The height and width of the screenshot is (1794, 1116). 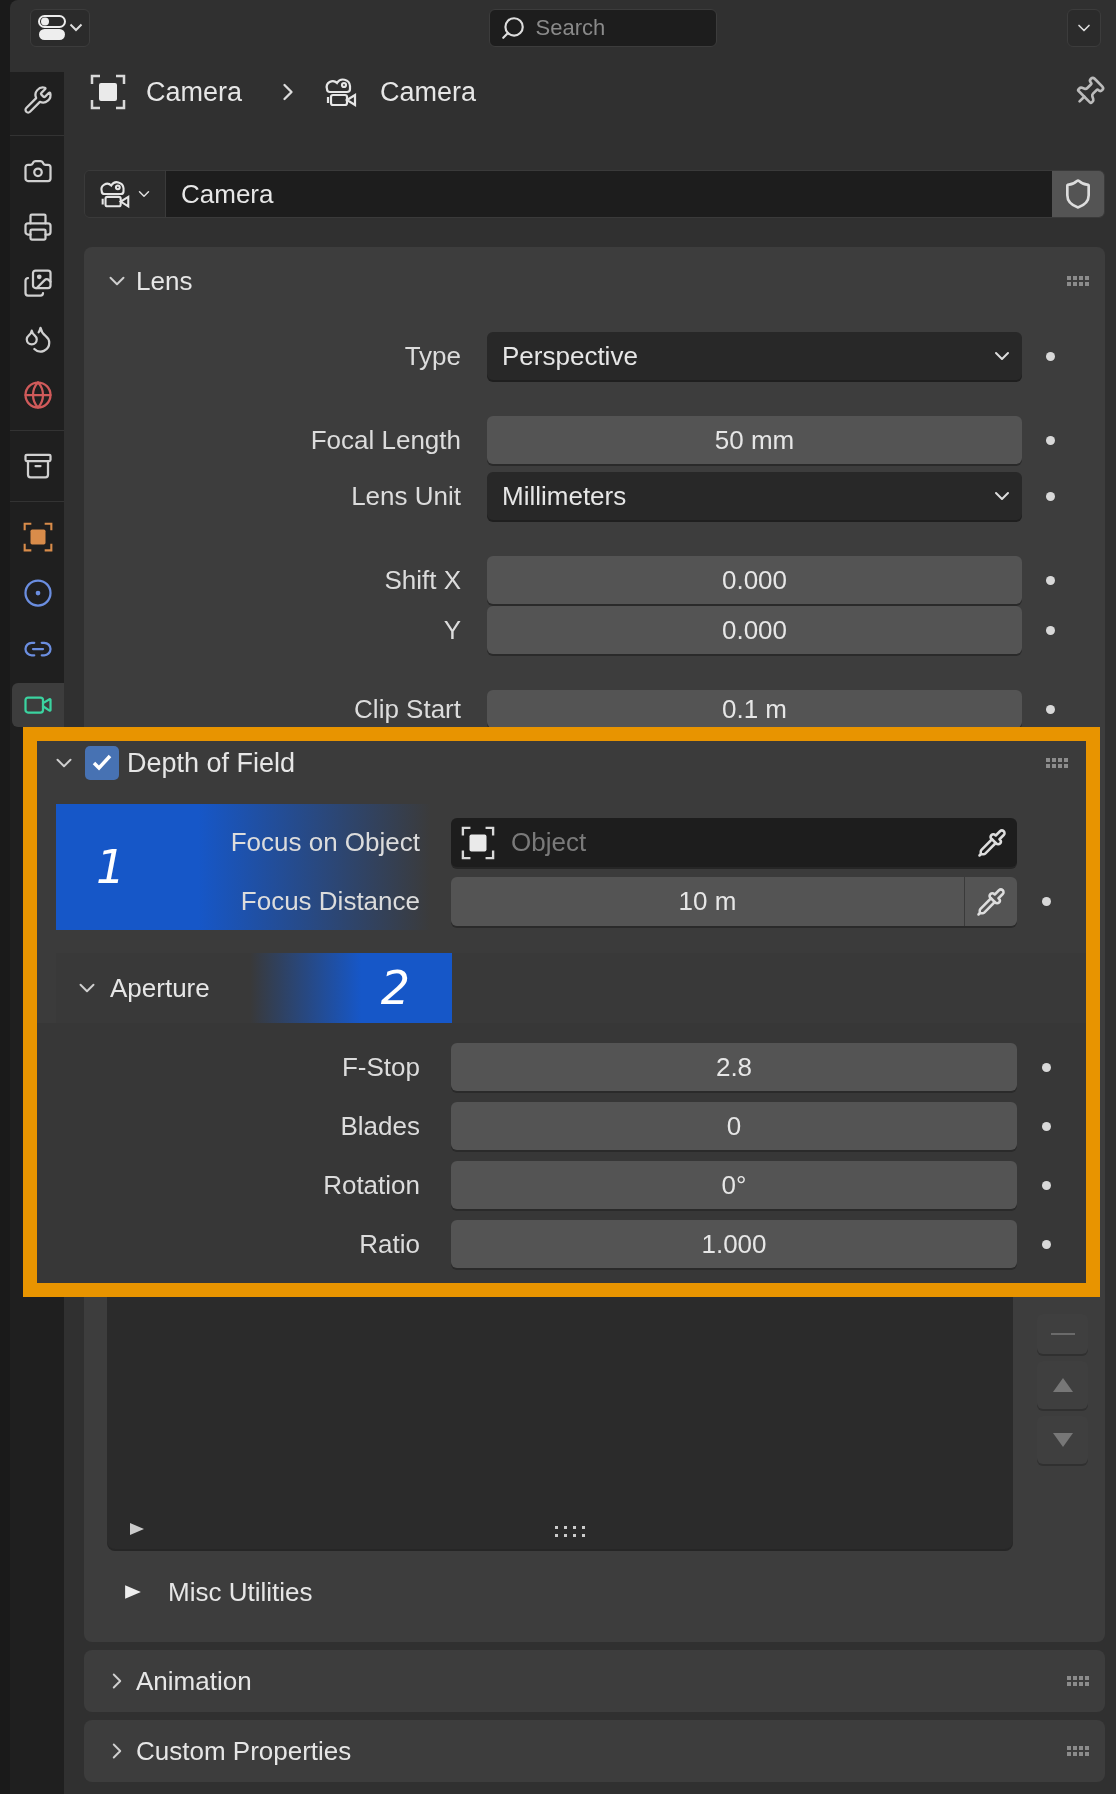 I want to click on droplets-icon, so click(x=38, y=339).